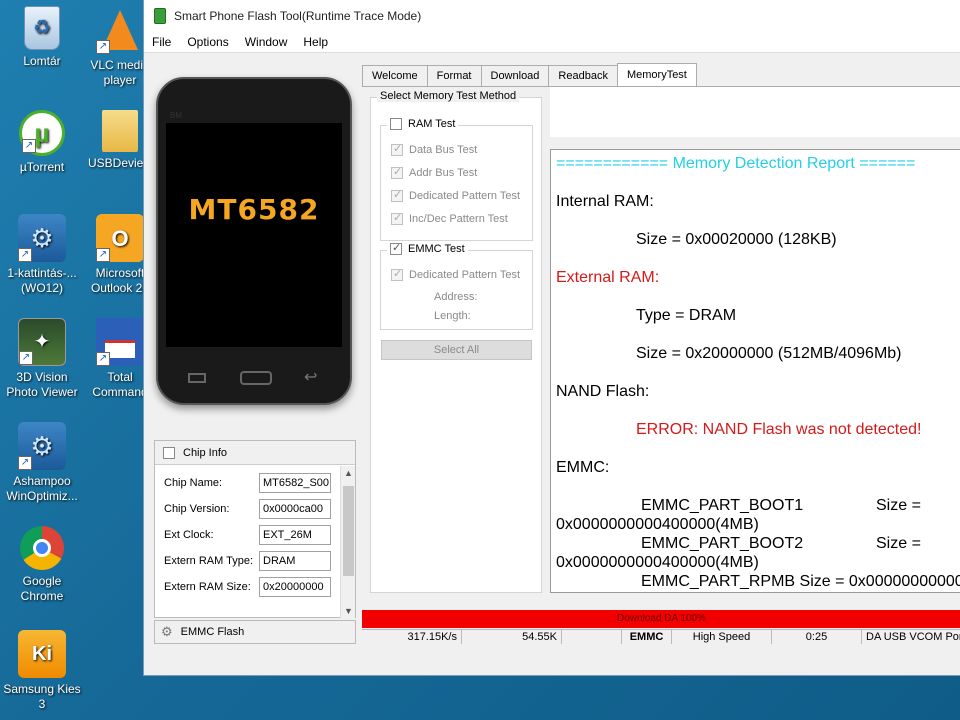  What do you see at coordinates (396, 124) in the screenshot?
I see `ram-test-checkbox` at bounding box center [396, 124].